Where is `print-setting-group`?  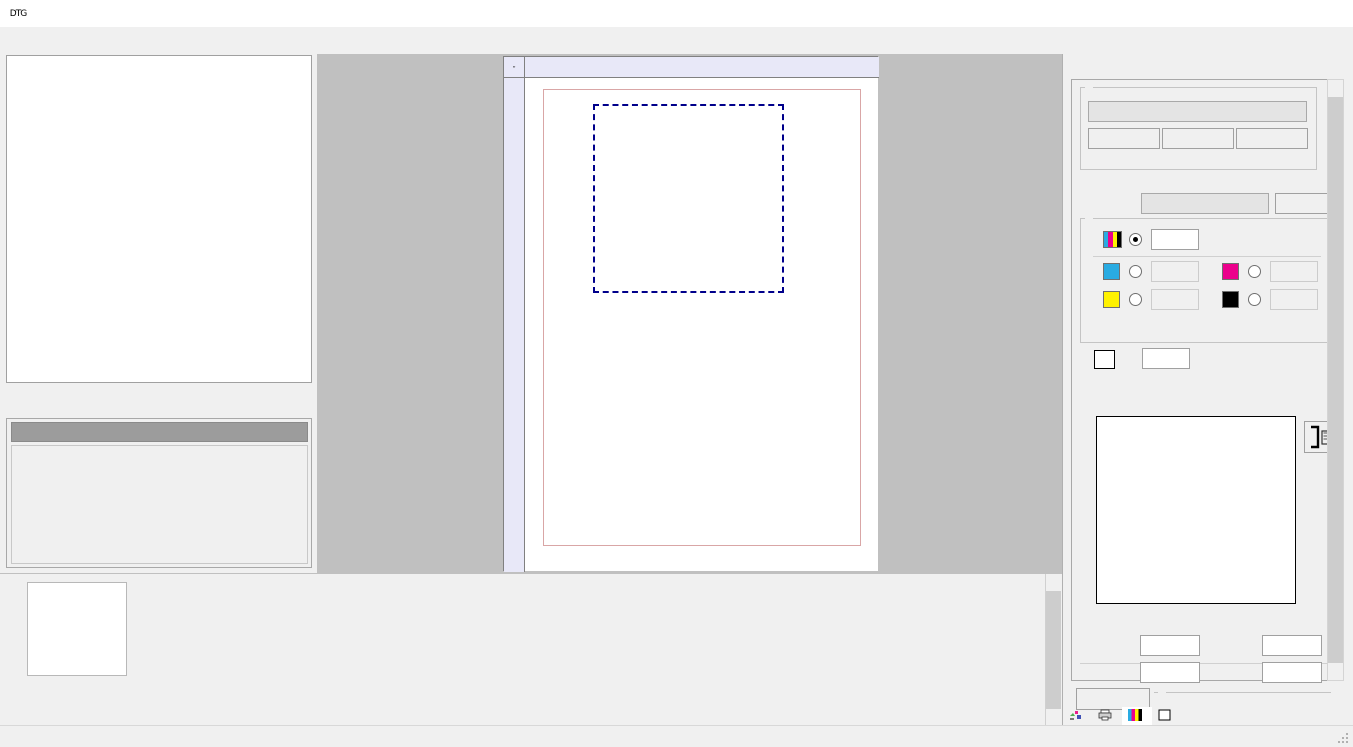
print-setting-group is located at coordinates (1198, 128).